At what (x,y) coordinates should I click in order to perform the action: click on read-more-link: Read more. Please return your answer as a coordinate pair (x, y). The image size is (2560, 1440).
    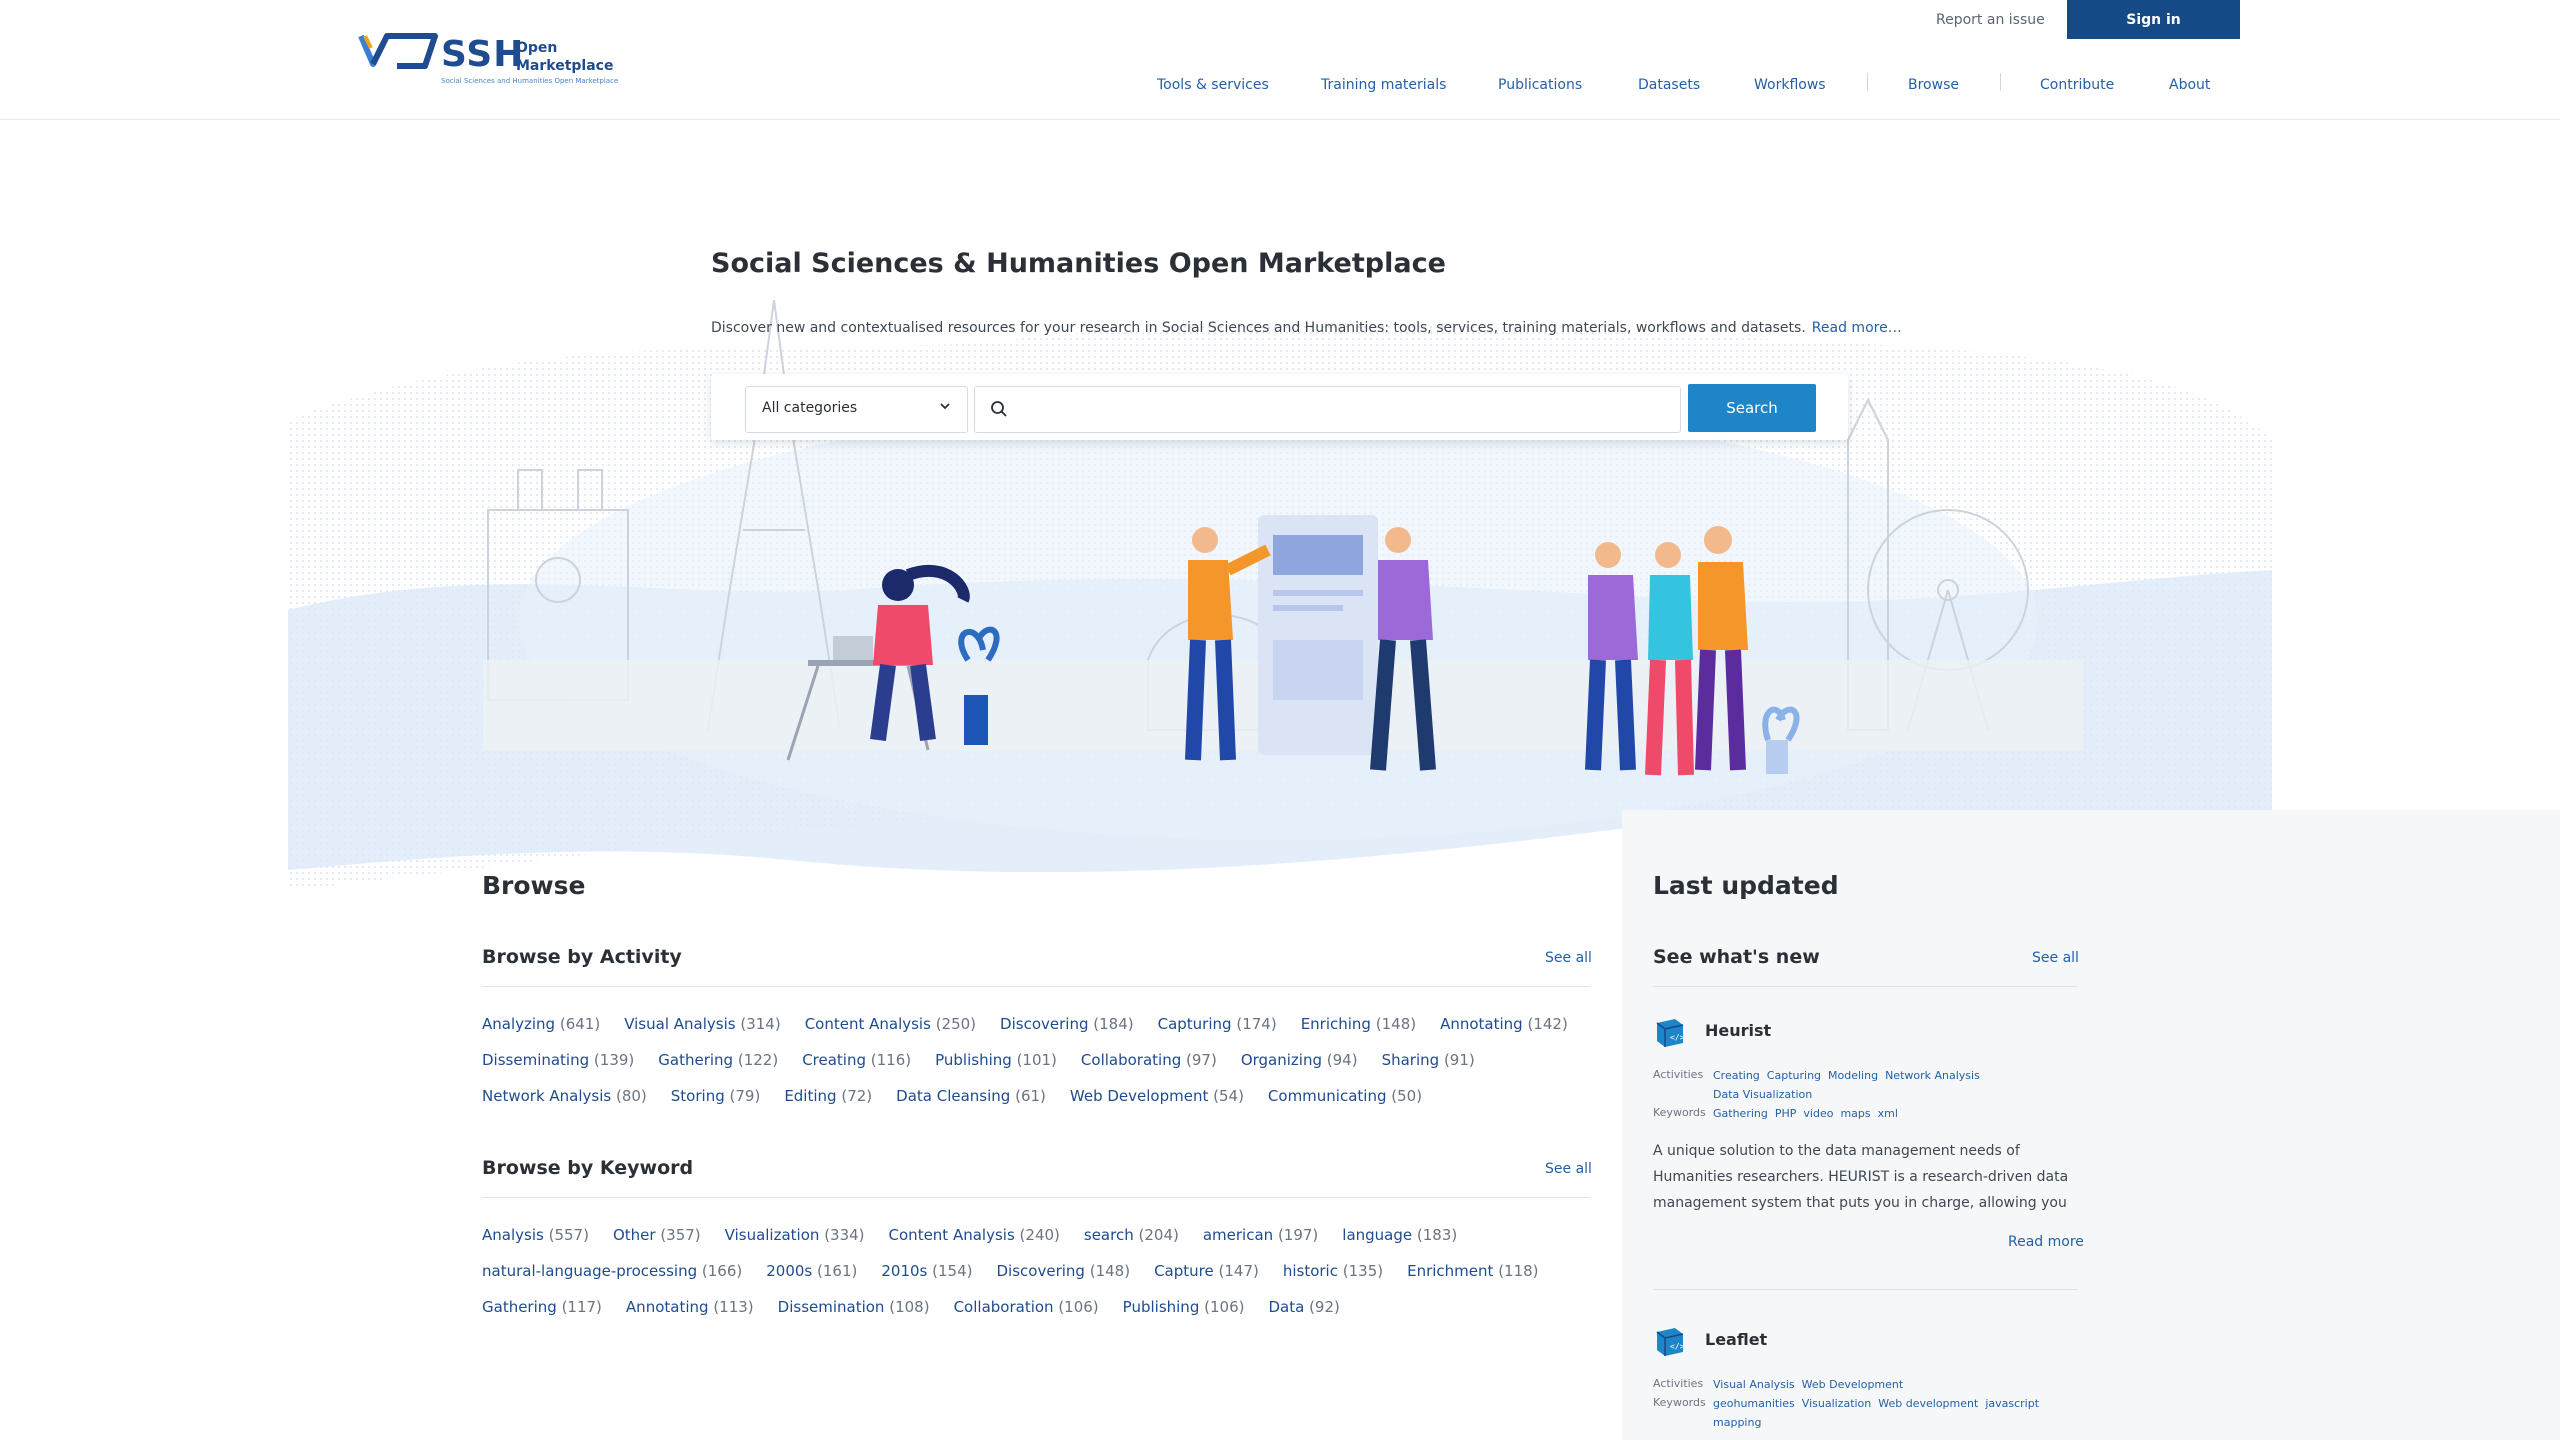
    Looking at the image, I should click on (2046, 1242).